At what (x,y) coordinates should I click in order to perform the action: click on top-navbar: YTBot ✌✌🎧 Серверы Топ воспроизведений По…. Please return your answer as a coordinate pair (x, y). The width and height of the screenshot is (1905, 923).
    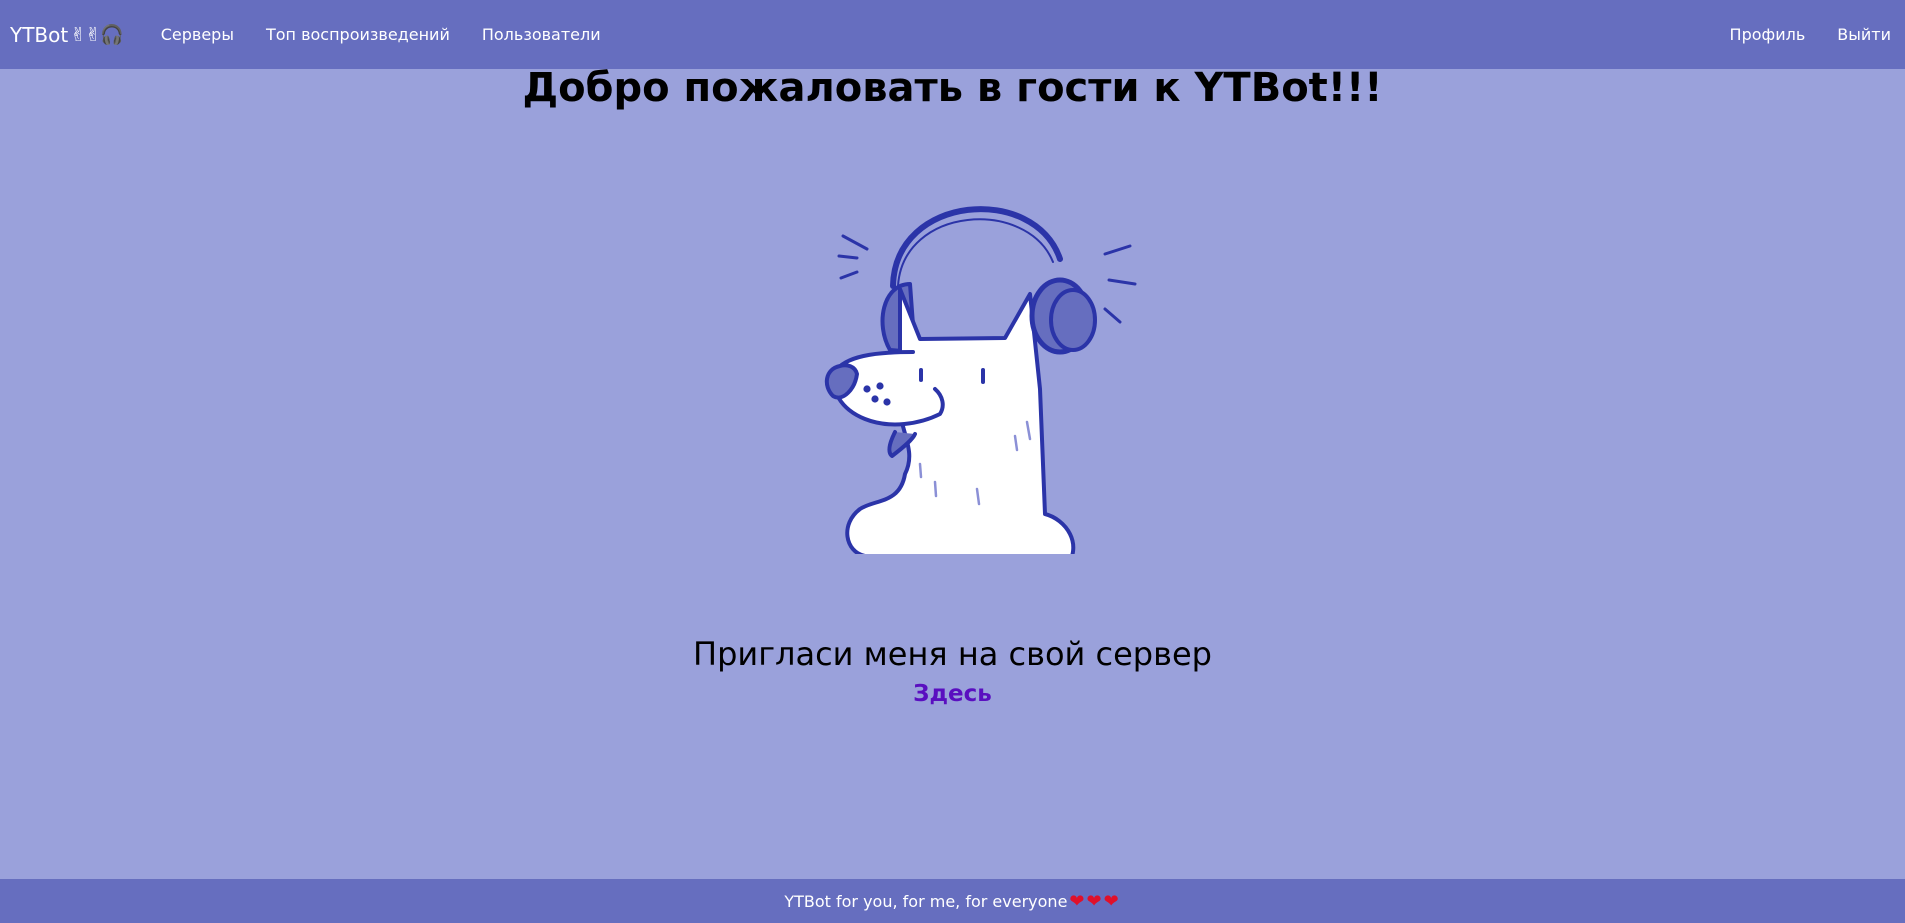
    Looking at the image, I should click on (952, 34).